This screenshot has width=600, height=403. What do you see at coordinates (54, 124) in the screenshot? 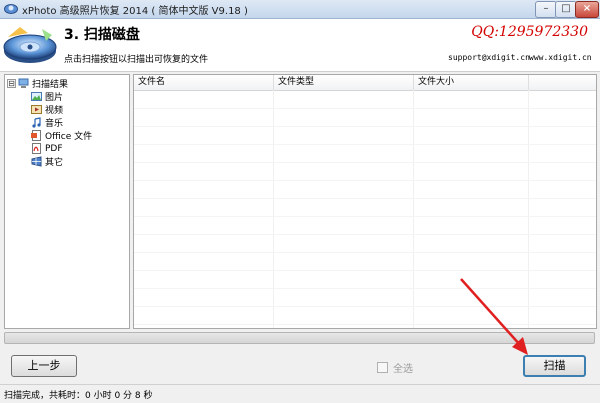
I see `tree-item-label: 音乐` at bounding box center [54, 124].